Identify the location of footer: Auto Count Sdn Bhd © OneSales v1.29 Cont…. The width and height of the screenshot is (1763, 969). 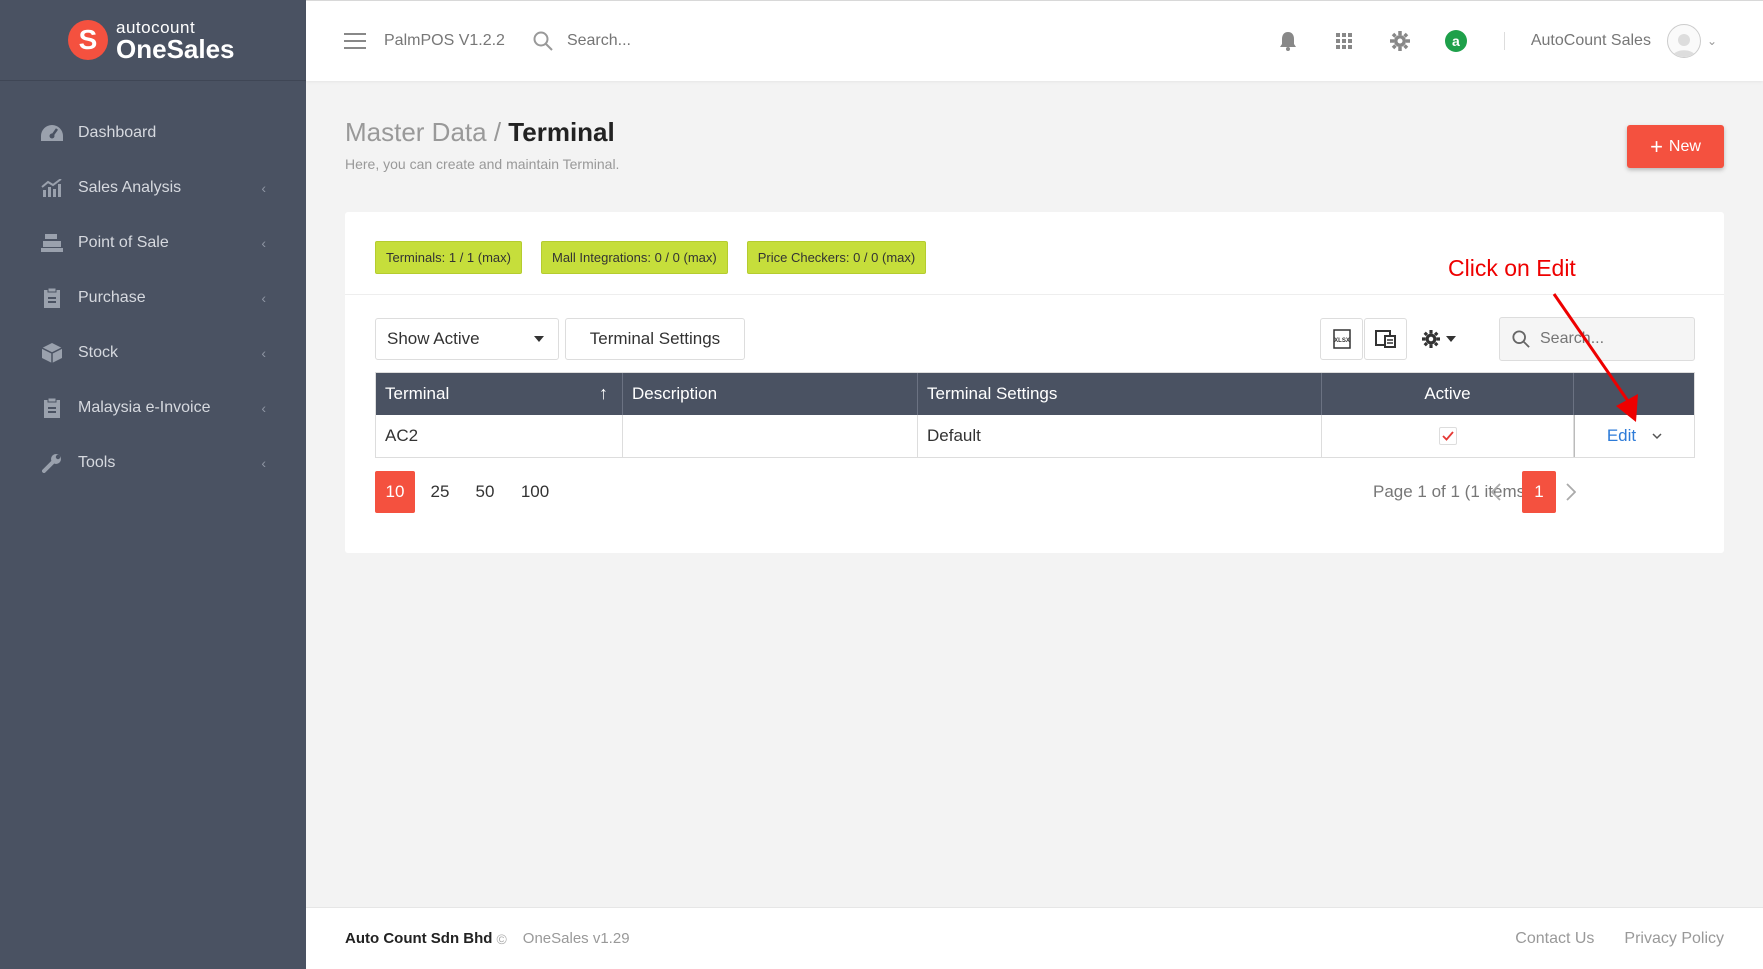
(1034, 938).